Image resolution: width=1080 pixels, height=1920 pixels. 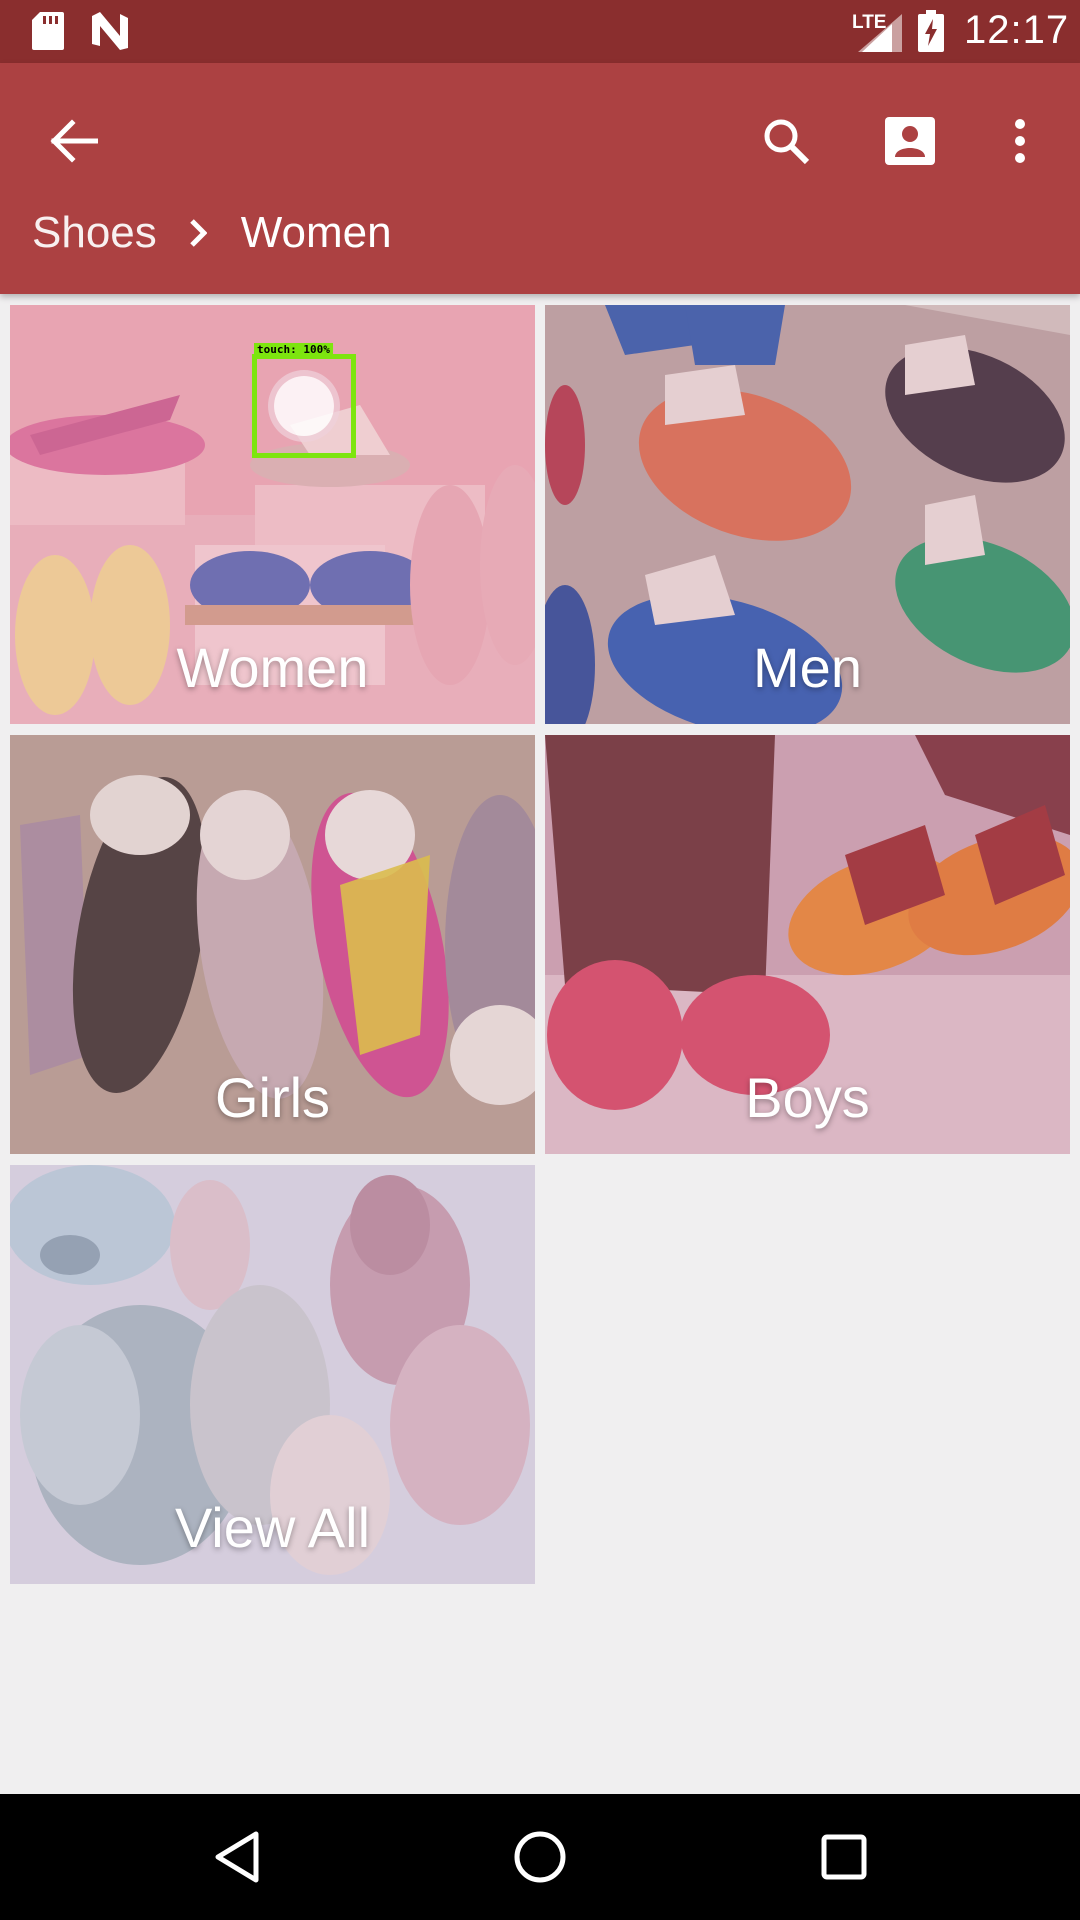 I want to click on battery-charging-icon, so click(x=931, y=33).